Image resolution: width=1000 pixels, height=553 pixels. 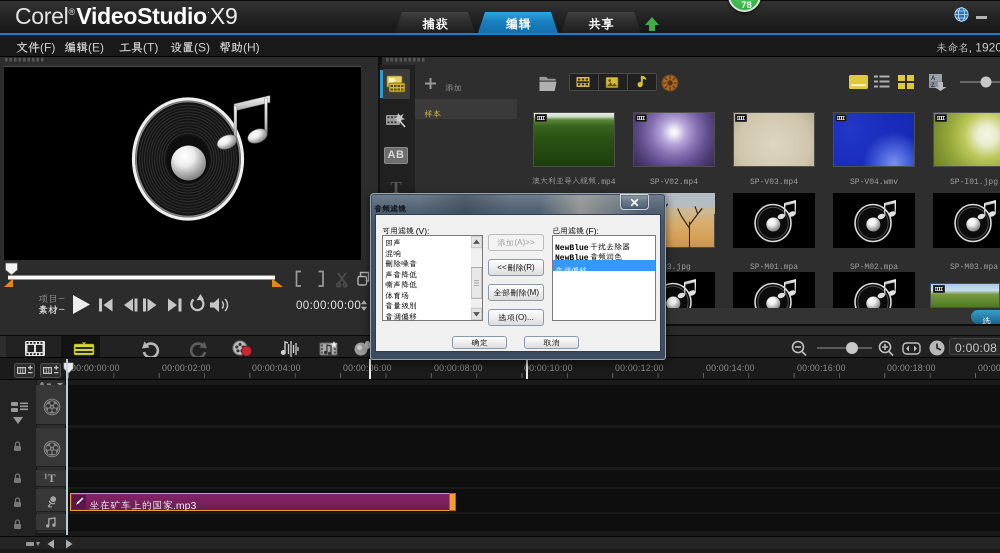 What do you see at coordinates (821, 368) in the screenshot?
I see `svg-text: 00:00:16:00` at bounding box center [821, 368].